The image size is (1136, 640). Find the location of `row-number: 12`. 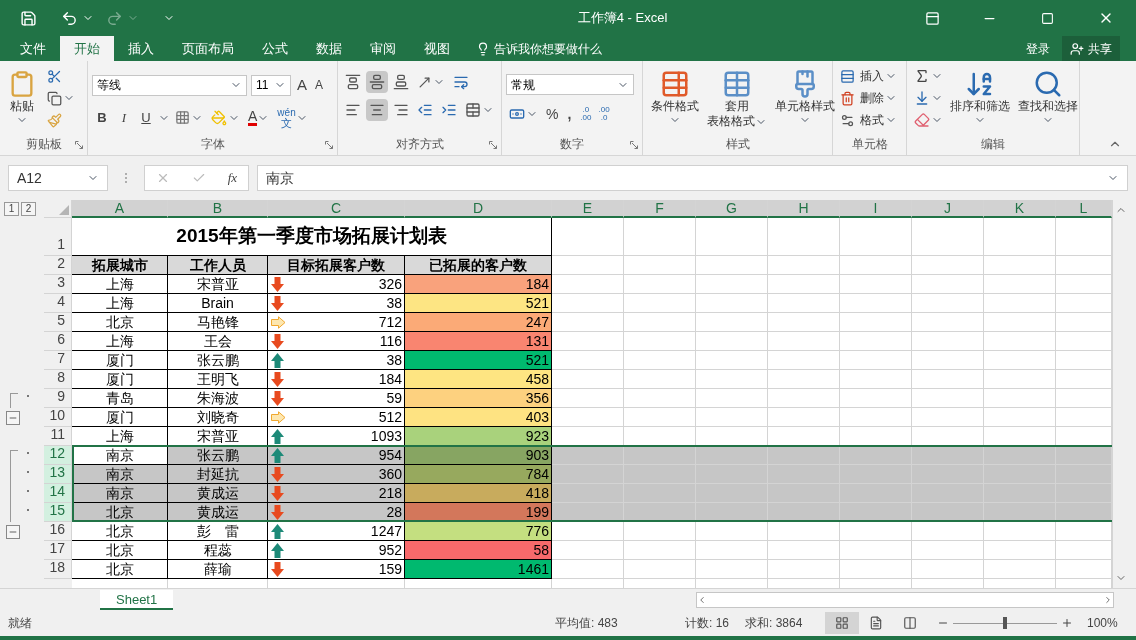

row-number: 12 is located at coordinates (58, 455).